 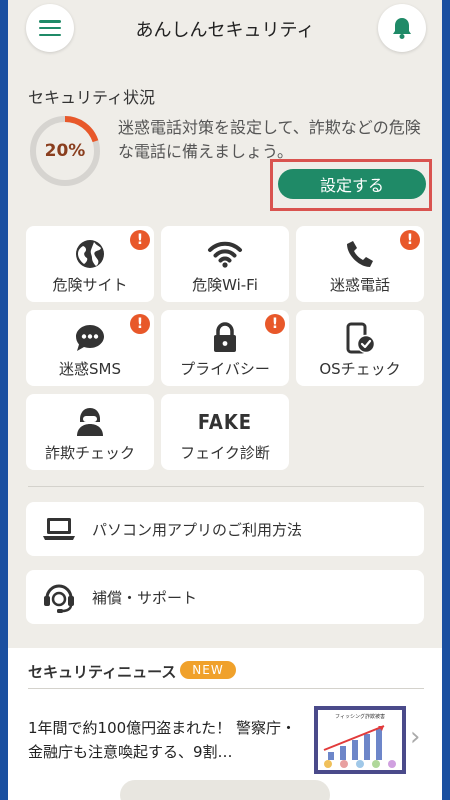 I want to click on setup-button: 設定する, so click(x=352, y=184).